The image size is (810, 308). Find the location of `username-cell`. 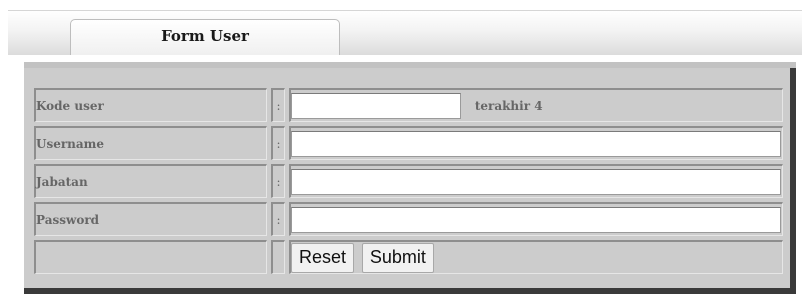

username-cell is located at coordinates (536, 143).